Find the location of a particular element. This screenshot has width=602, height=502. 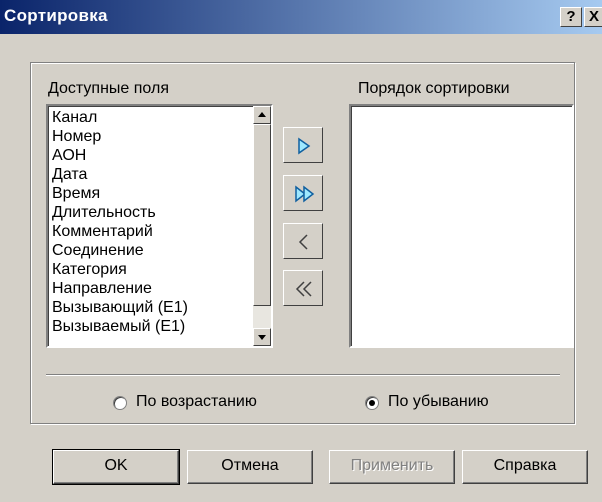

help-button: ? is located at coordinates (571, 17).